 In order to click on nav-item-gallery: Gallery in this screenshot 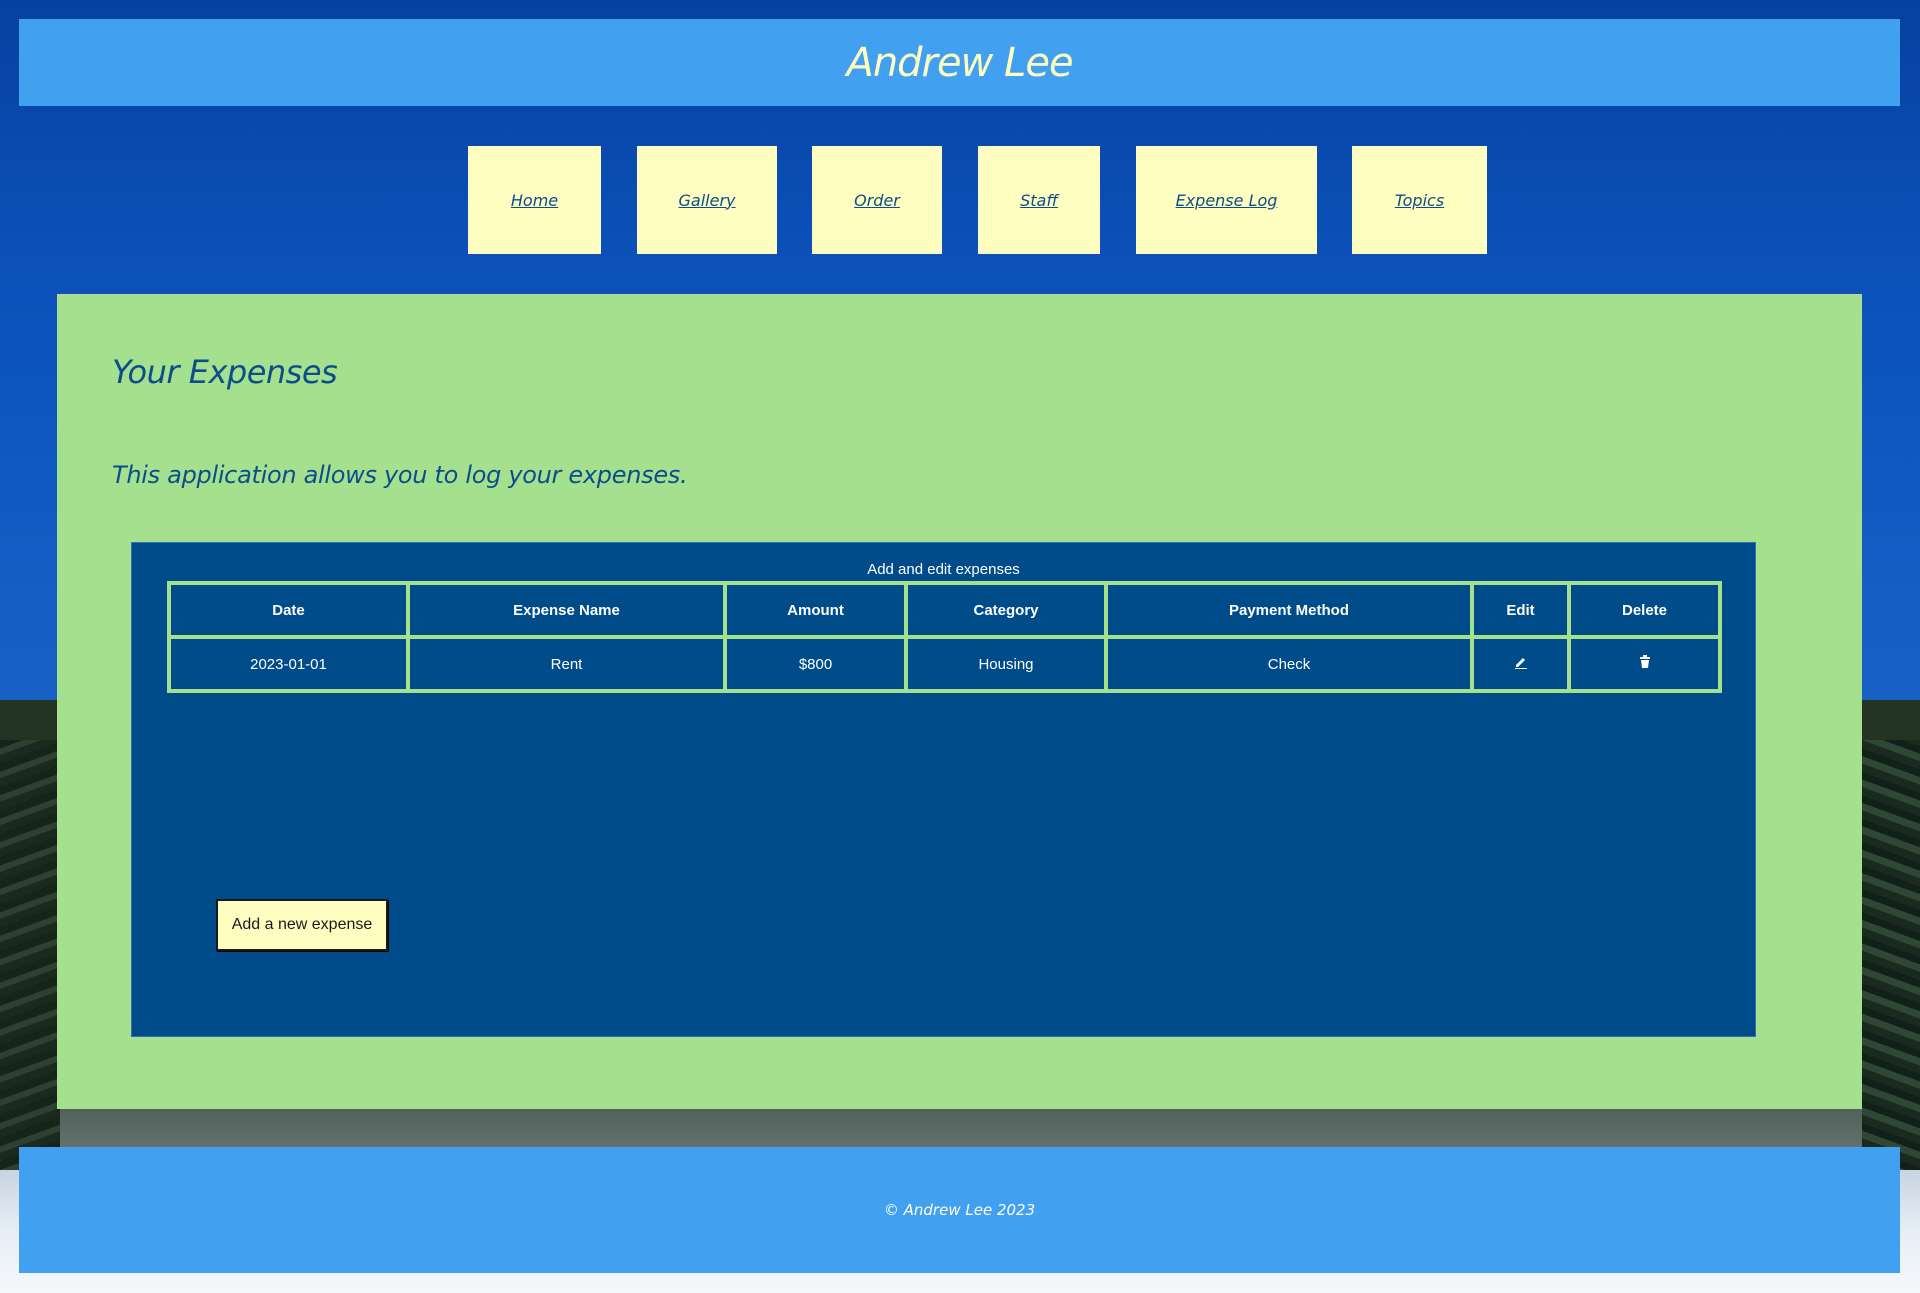, I will do `click(707, 200)`.